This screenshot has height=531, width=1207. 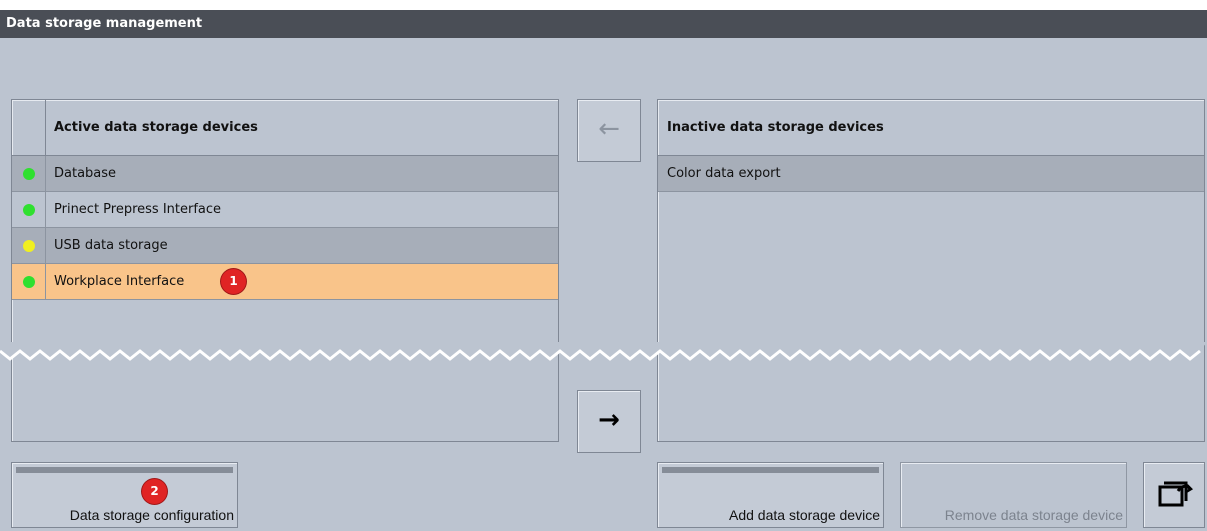 What do you see at coordinates (724, 173) in the screenshot?
I see `row-label: Color data export` at bounding box center [724, 173].